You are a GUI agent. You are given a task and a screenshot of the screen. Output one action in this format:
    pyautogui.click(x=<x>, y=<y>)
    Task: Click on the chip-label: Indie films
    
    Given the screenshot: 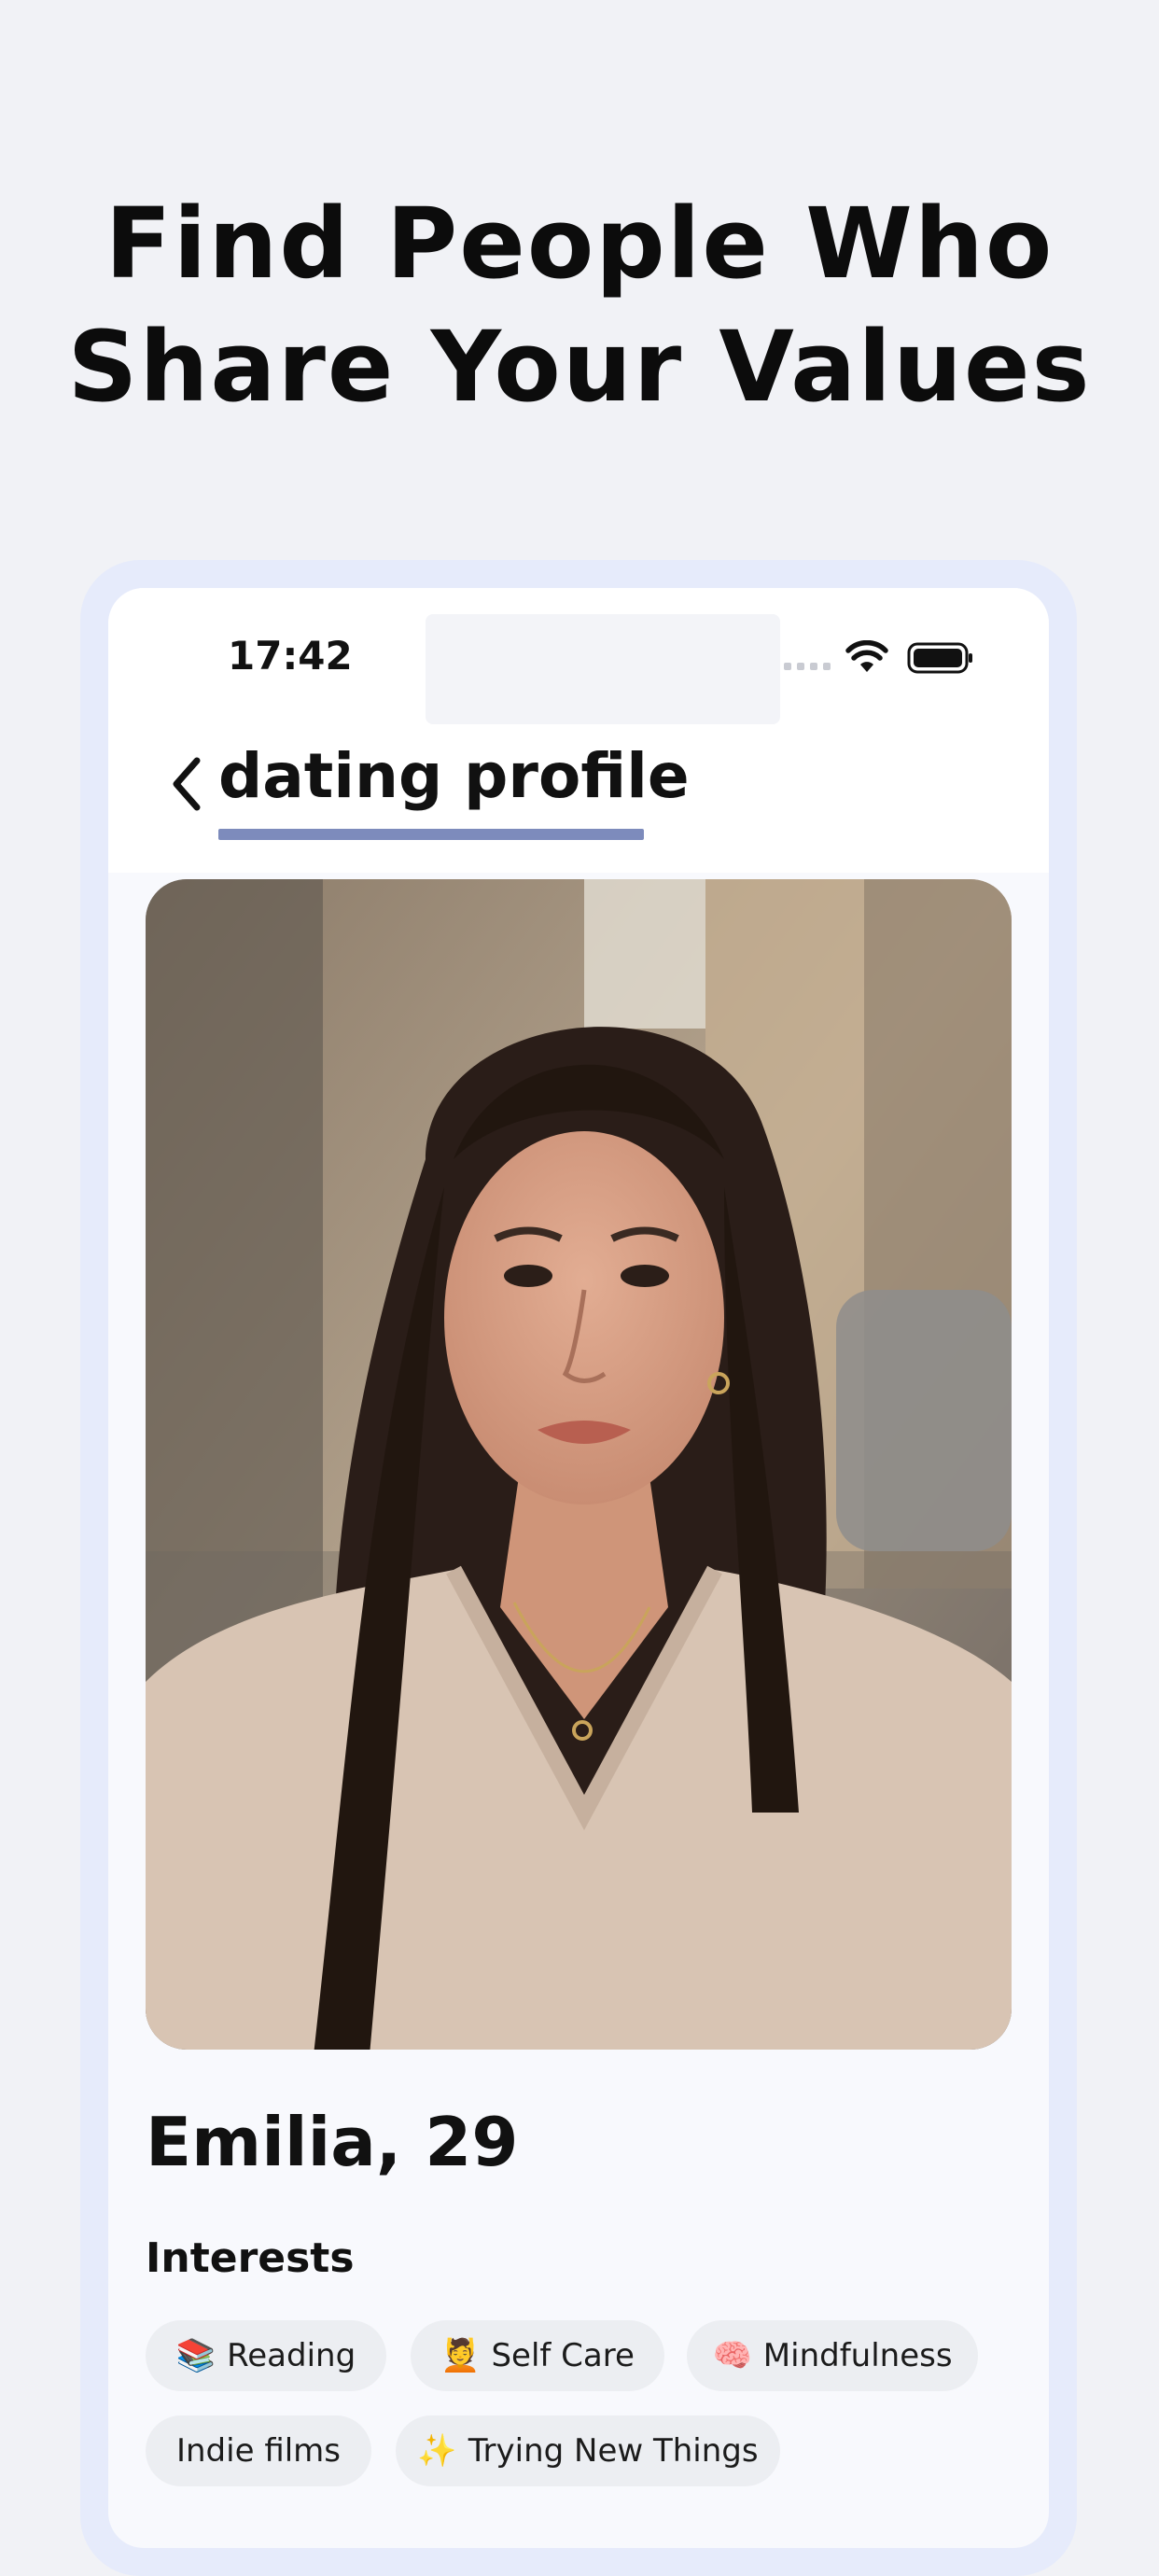 What is the action you would take?
    pyautogui.click(x=258, y=2451)
    